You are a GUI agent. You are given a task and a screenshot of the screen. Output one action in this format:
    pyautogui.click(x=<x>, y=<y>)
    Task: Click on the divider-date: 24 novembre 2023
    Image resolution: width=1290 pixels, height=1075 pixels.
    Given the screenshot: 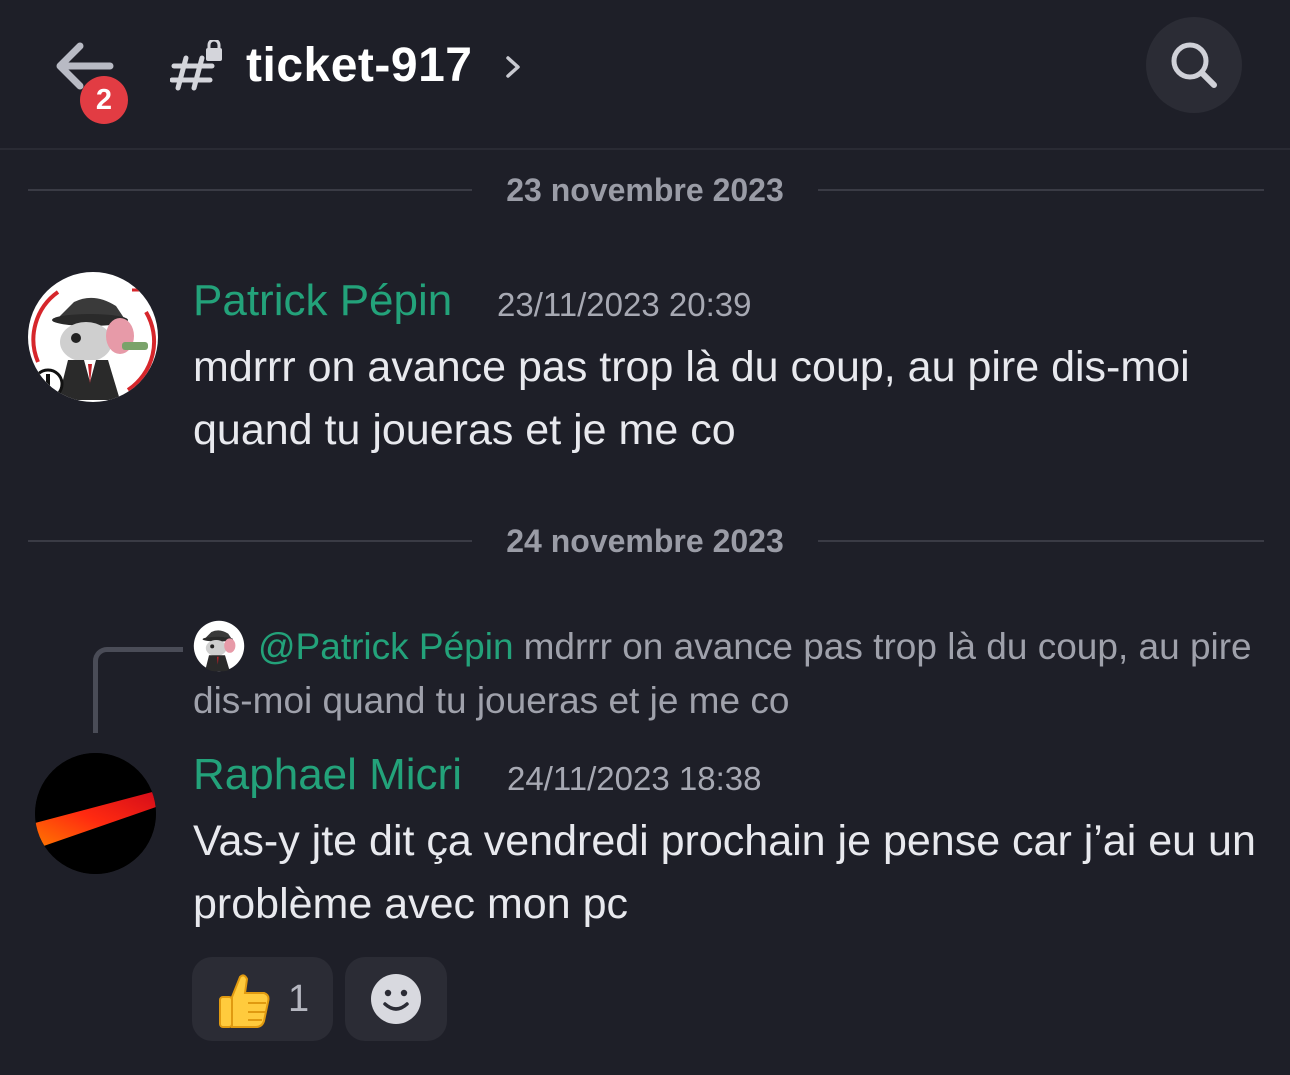 What is the action you would take?
    pyautogui.click(x=645, y=541)
    